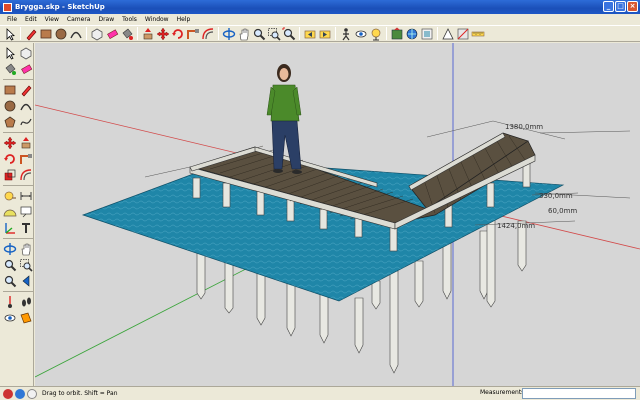  Describe the element at coordinates (10, 212) in the screenshot. I see `protractor-icon` at that location.